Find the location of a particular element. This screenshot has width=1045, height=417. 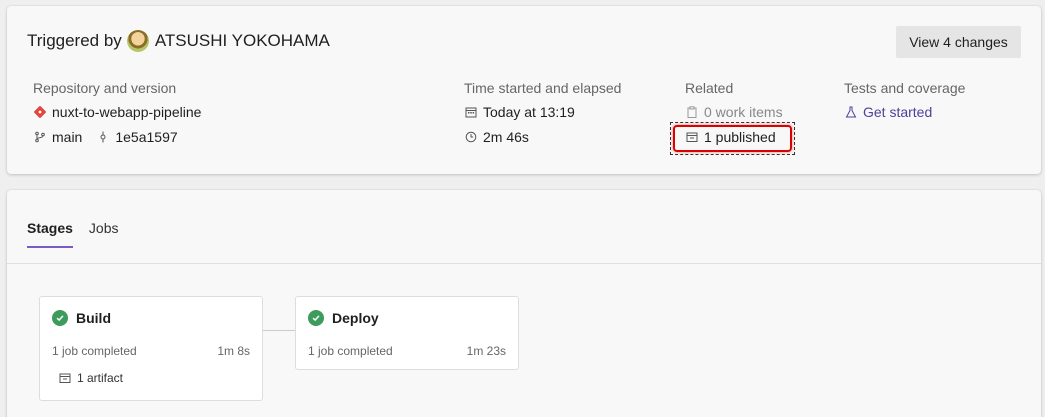

clipboard-icon is located at coordinates (692, 112).